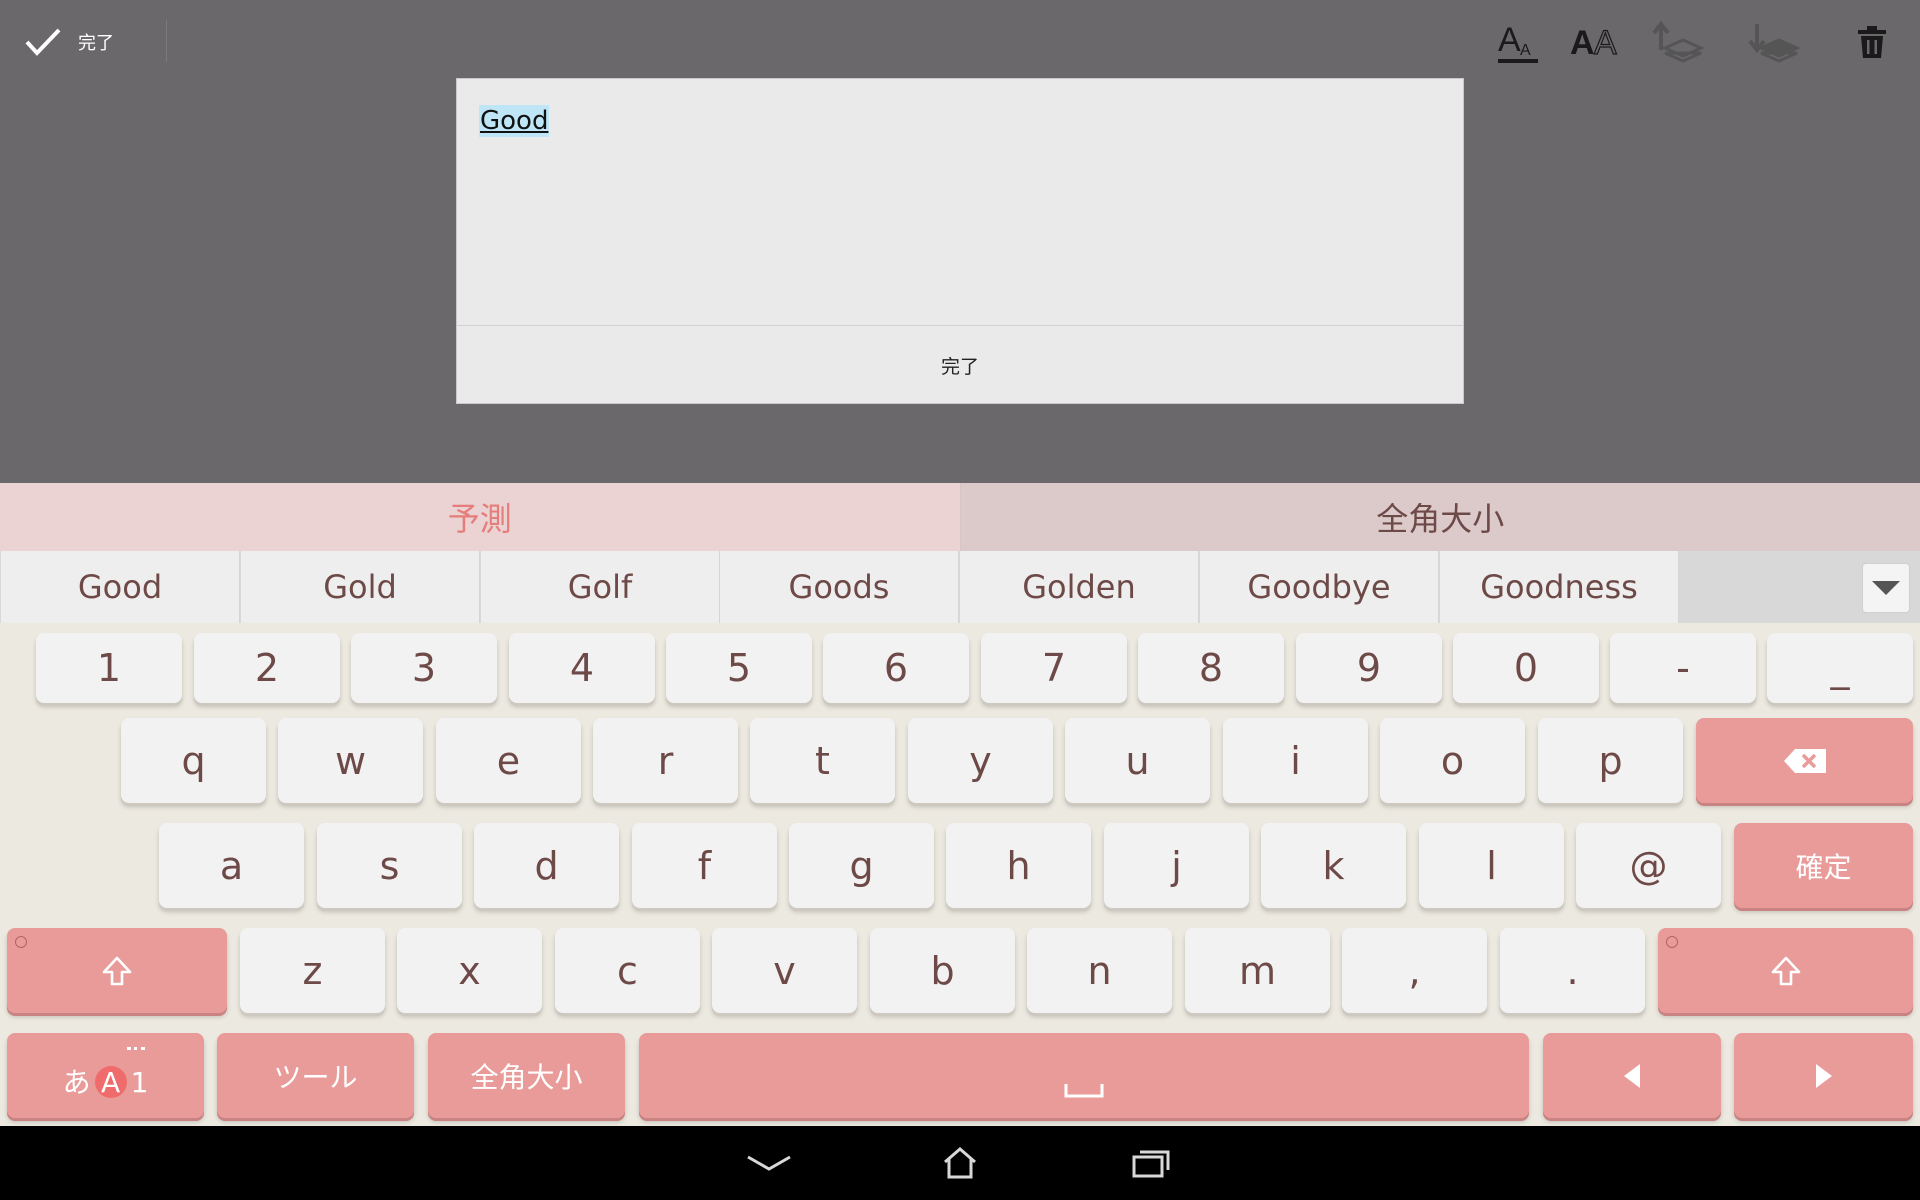  I want to click on key-a: a, so click(231, 865).